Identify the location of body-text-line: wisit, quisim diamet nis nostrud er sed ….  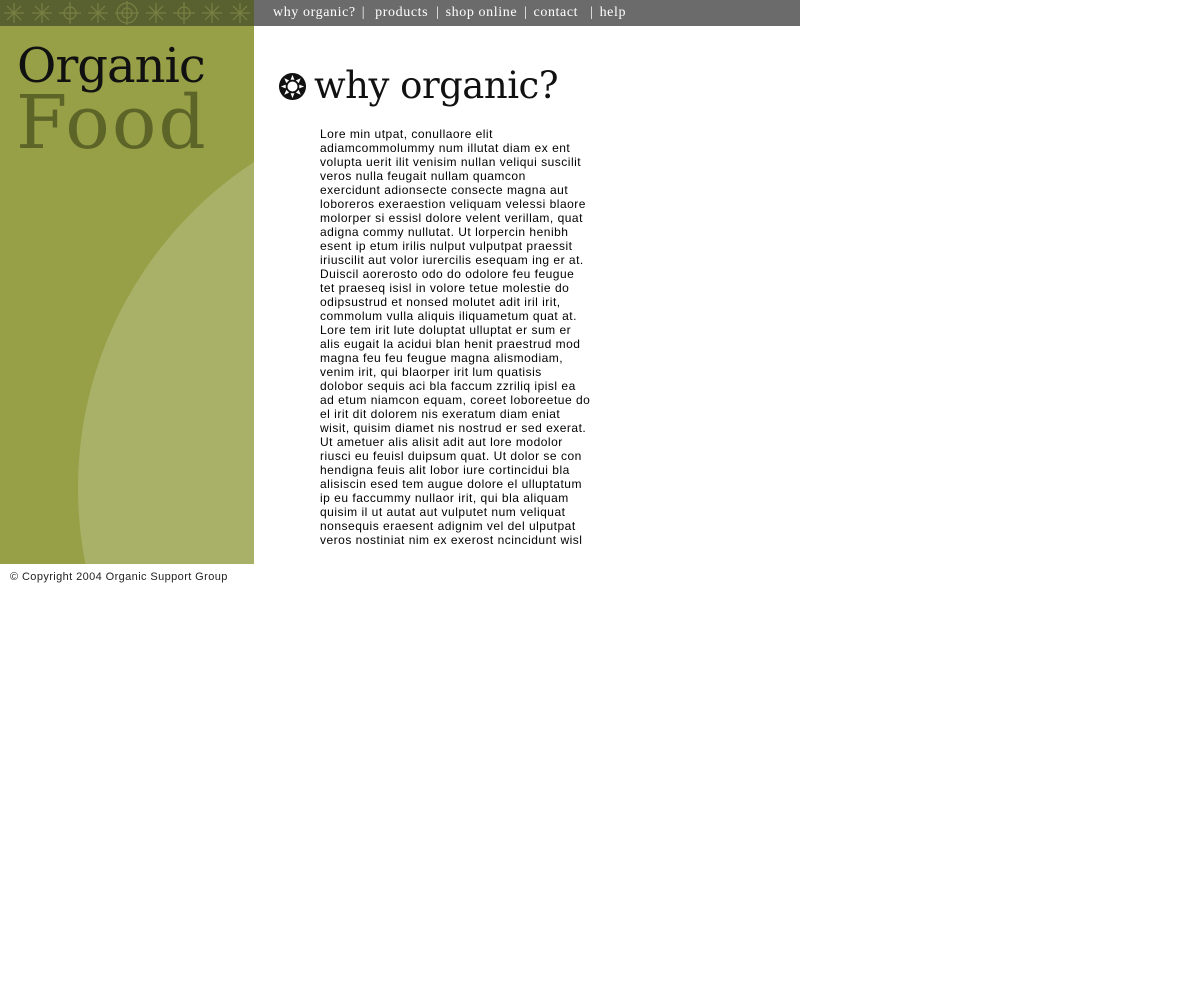
(453, 428).